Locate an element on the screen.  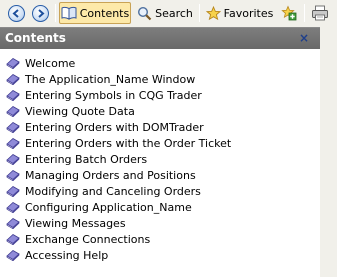
tab-search-label: Search is located at coordinates (174, 13).